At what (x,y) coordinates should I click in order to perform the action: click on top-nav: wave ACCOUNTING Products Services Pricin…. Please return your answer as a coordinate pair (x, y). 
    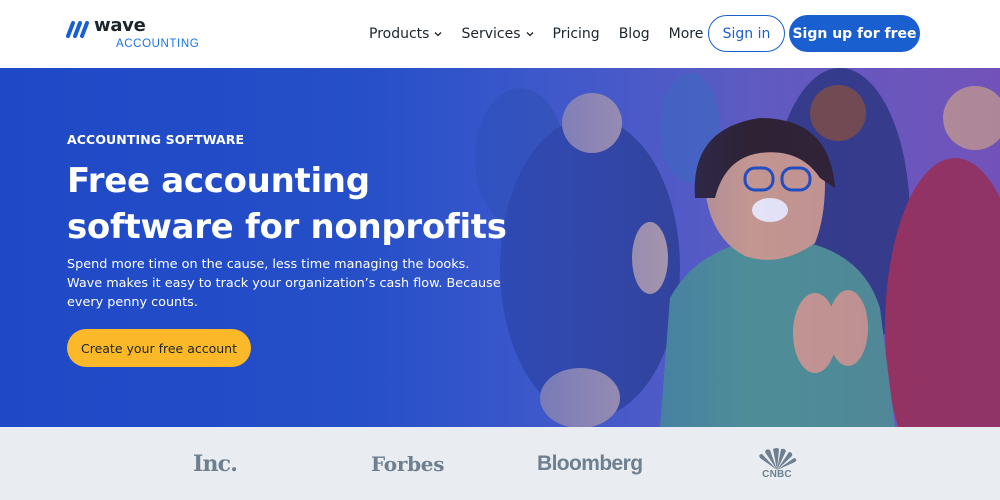
    Looking at the image, I should click on (500, 34).